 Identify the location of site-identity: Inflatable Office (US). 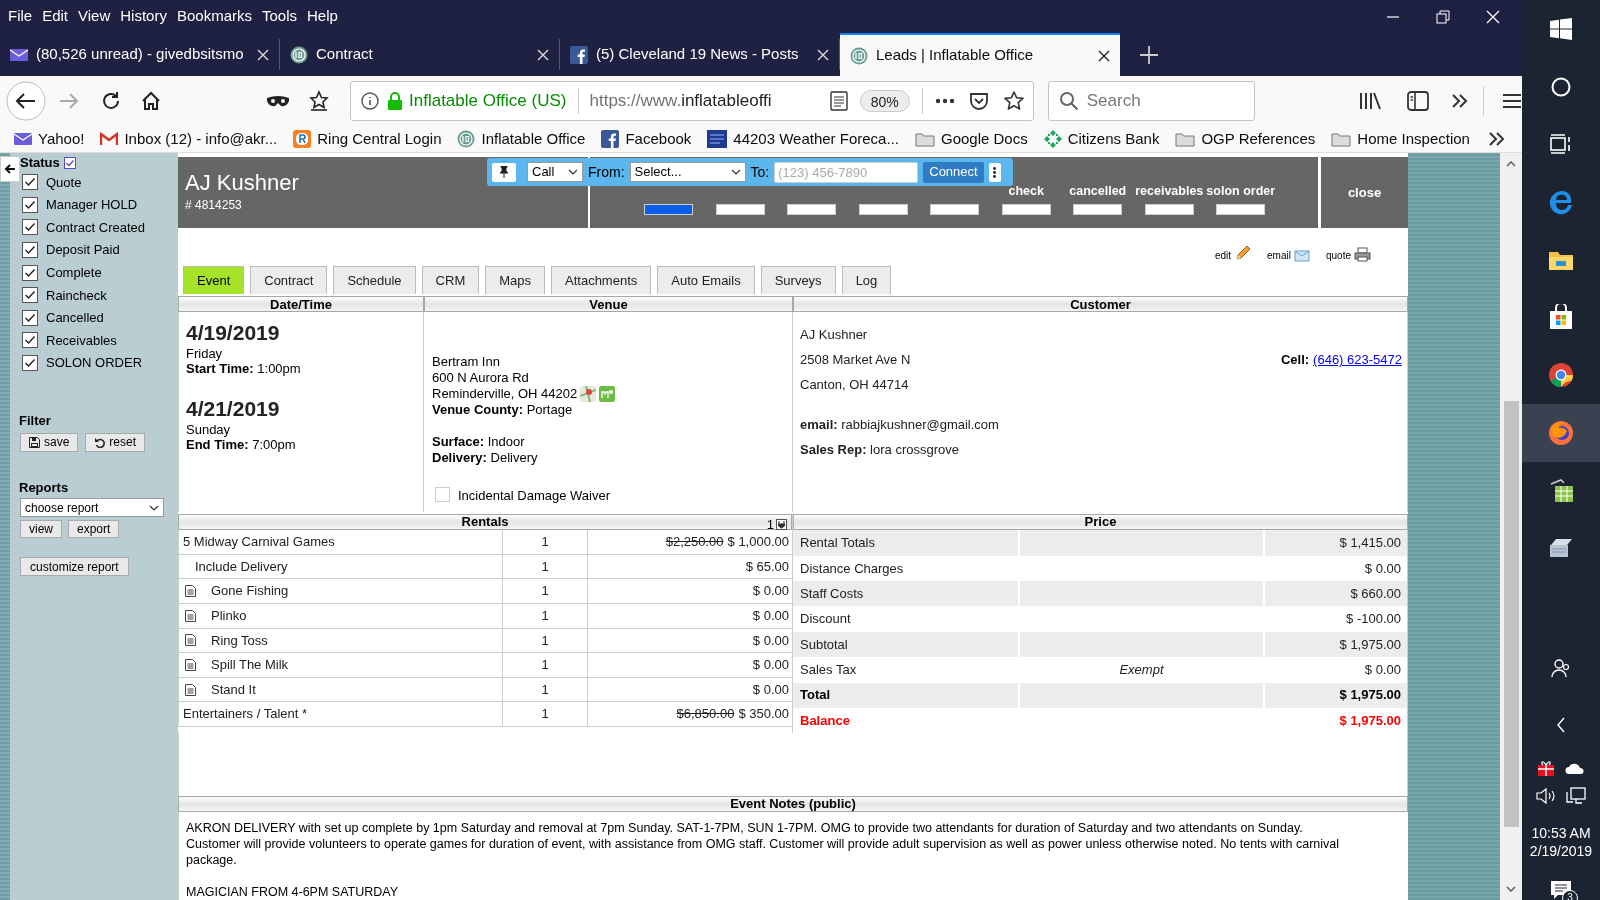
(488, 101).